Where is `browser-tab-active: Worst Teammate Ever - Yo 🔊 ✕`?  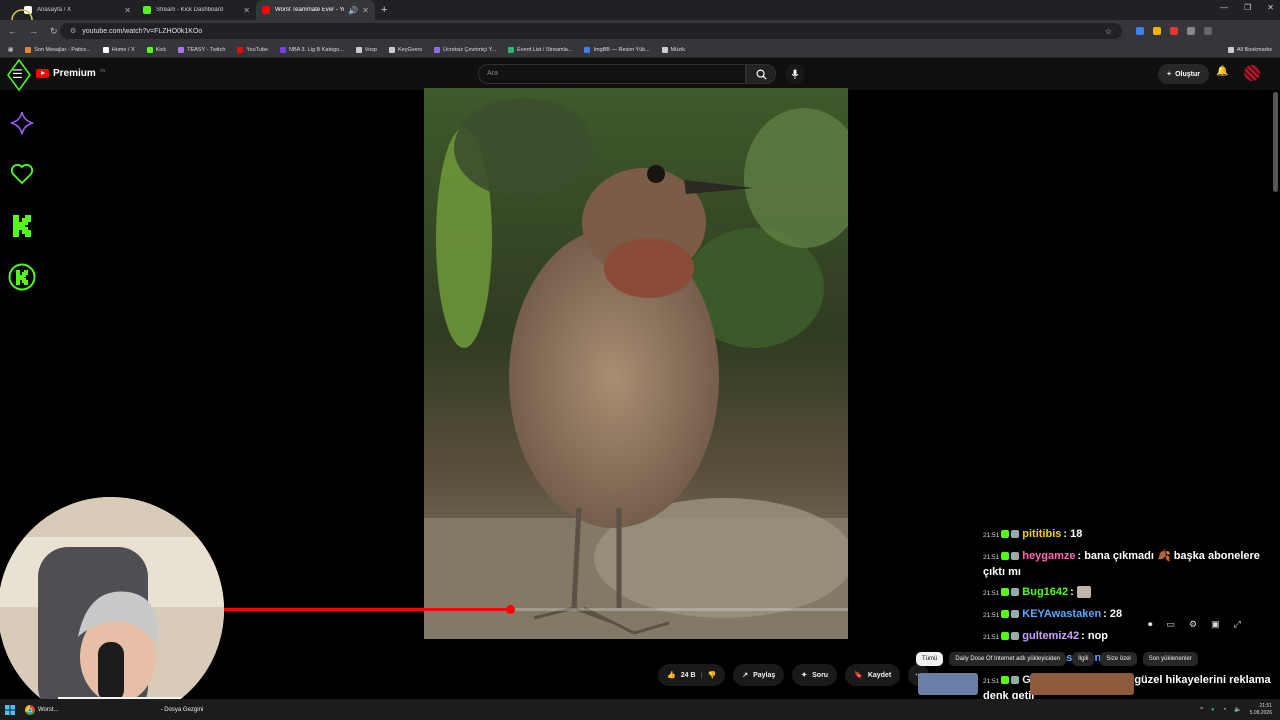 browser-tab-active: Worst Teammate Ever - Yo 🔊 ✕ is located at coordinates (315, 10).